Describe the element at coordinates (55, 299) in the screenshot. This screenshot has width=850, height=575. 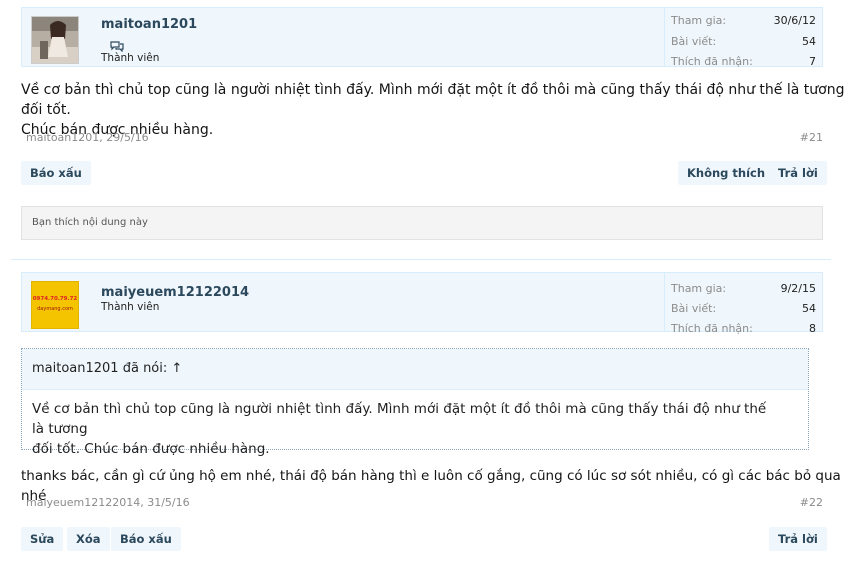
I see `avatar-phone-text: 0974.70.79.72` at that location.